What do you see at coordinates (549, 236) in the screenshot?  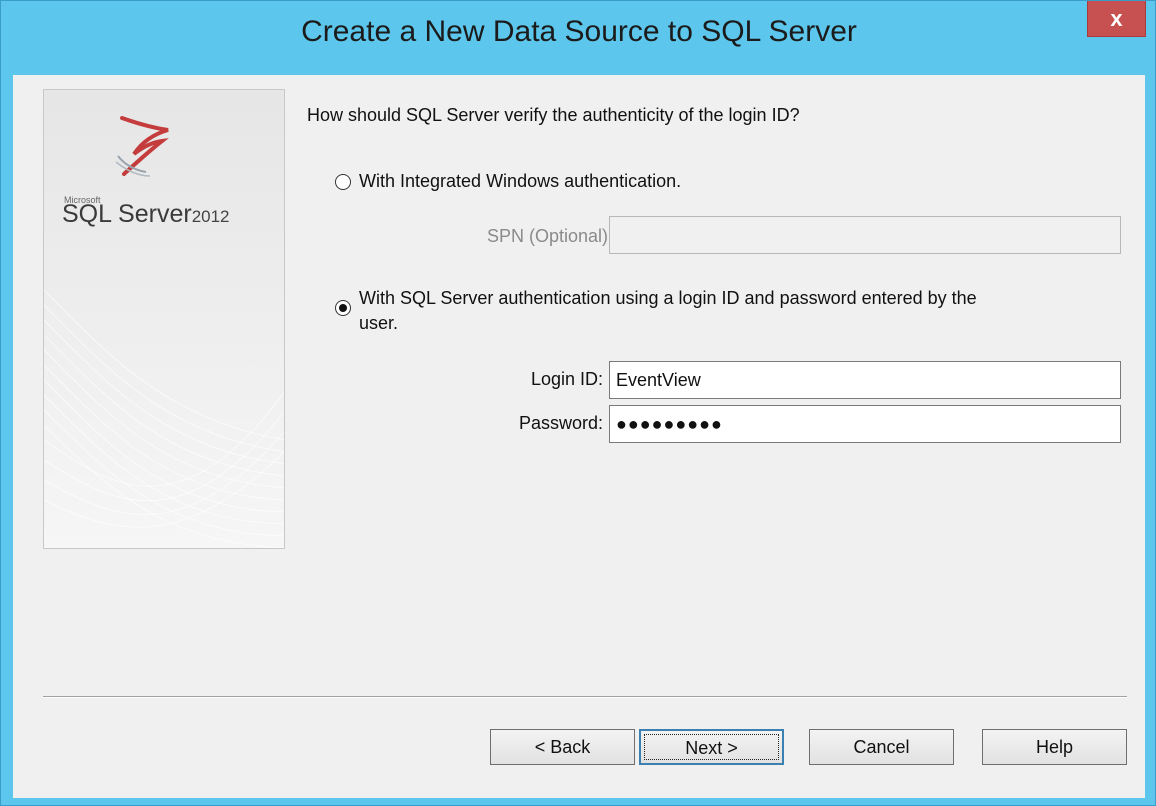 I see `spn-label: SPN (Optional):` at bounding box center [549, 236].